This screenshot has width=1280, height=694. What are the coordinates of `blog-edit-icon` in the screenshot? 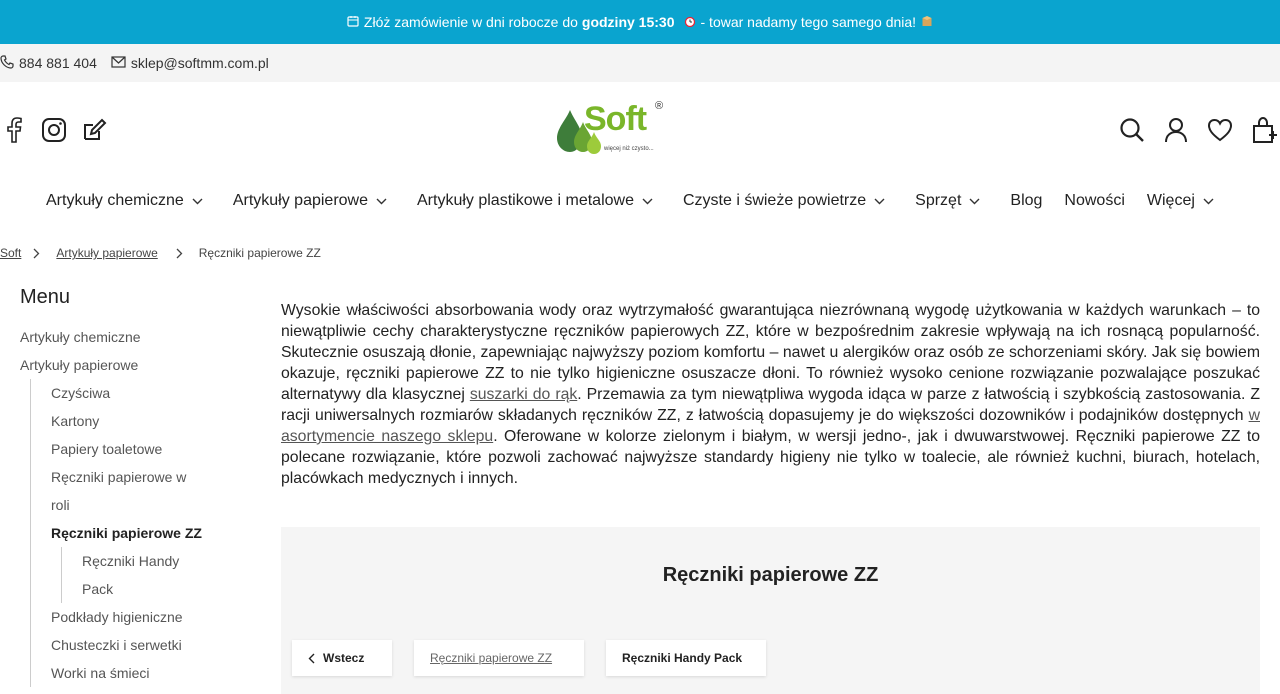 It's located at (94, 130).